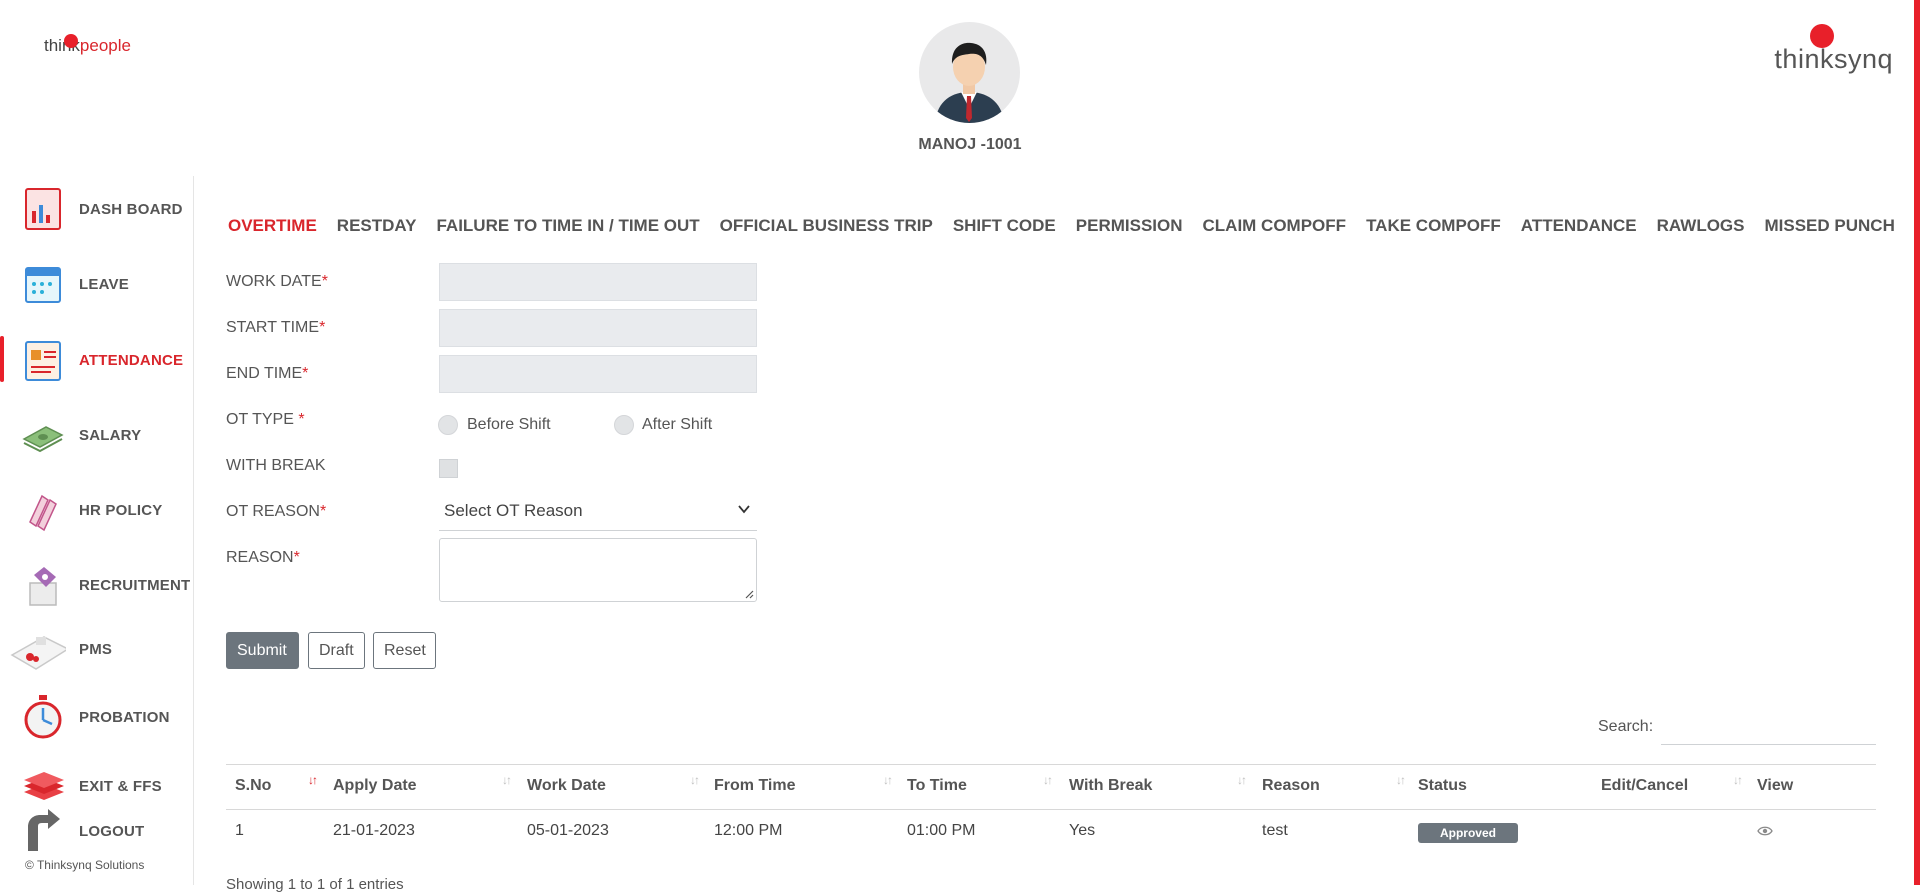  What do you see at coordinates (43, 717) in the screenshot?
I see `stopwatch-icon` at bounding box center [43, 717].